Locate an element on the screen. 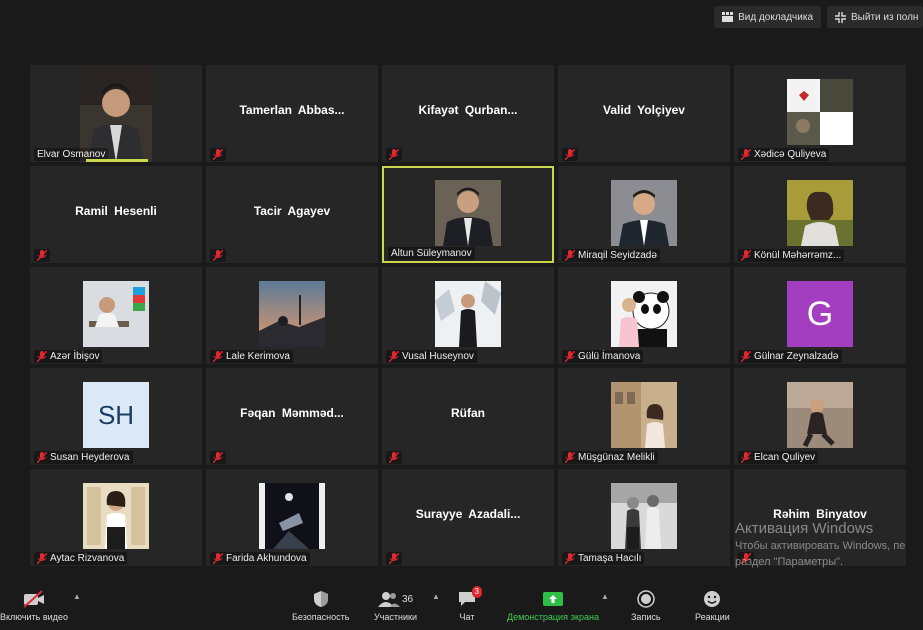  participant-tile: Xədicə Quliyeva is located at coordinates (820, 113).